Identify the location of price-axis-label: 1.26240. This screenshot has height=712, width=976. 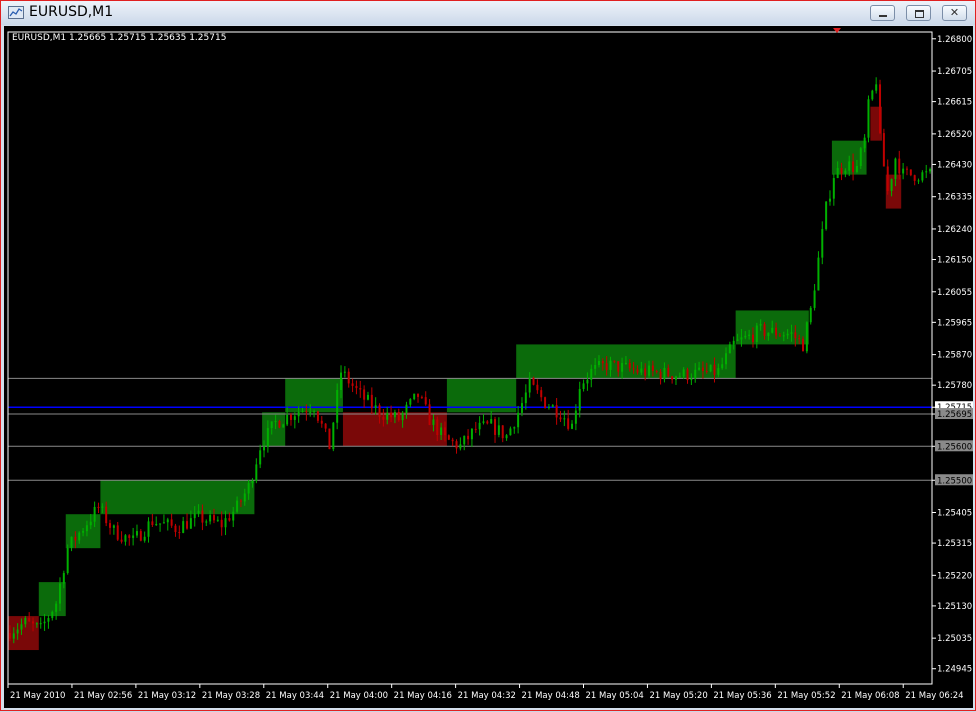
(954, 230).